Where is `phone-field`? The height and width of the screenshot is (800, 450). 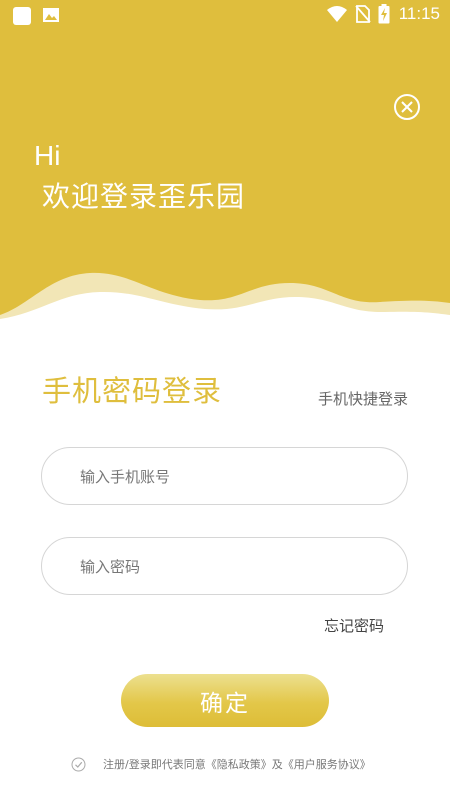
phone-field is located at coordinates (224, 476).